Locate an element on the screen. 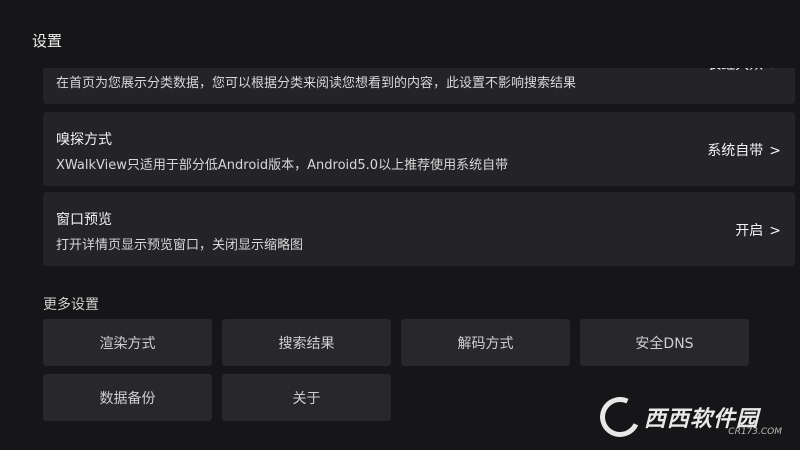 This screenshot has height=450, width=800. setting-value-text: 开启 is located at coordinates (749, 231).